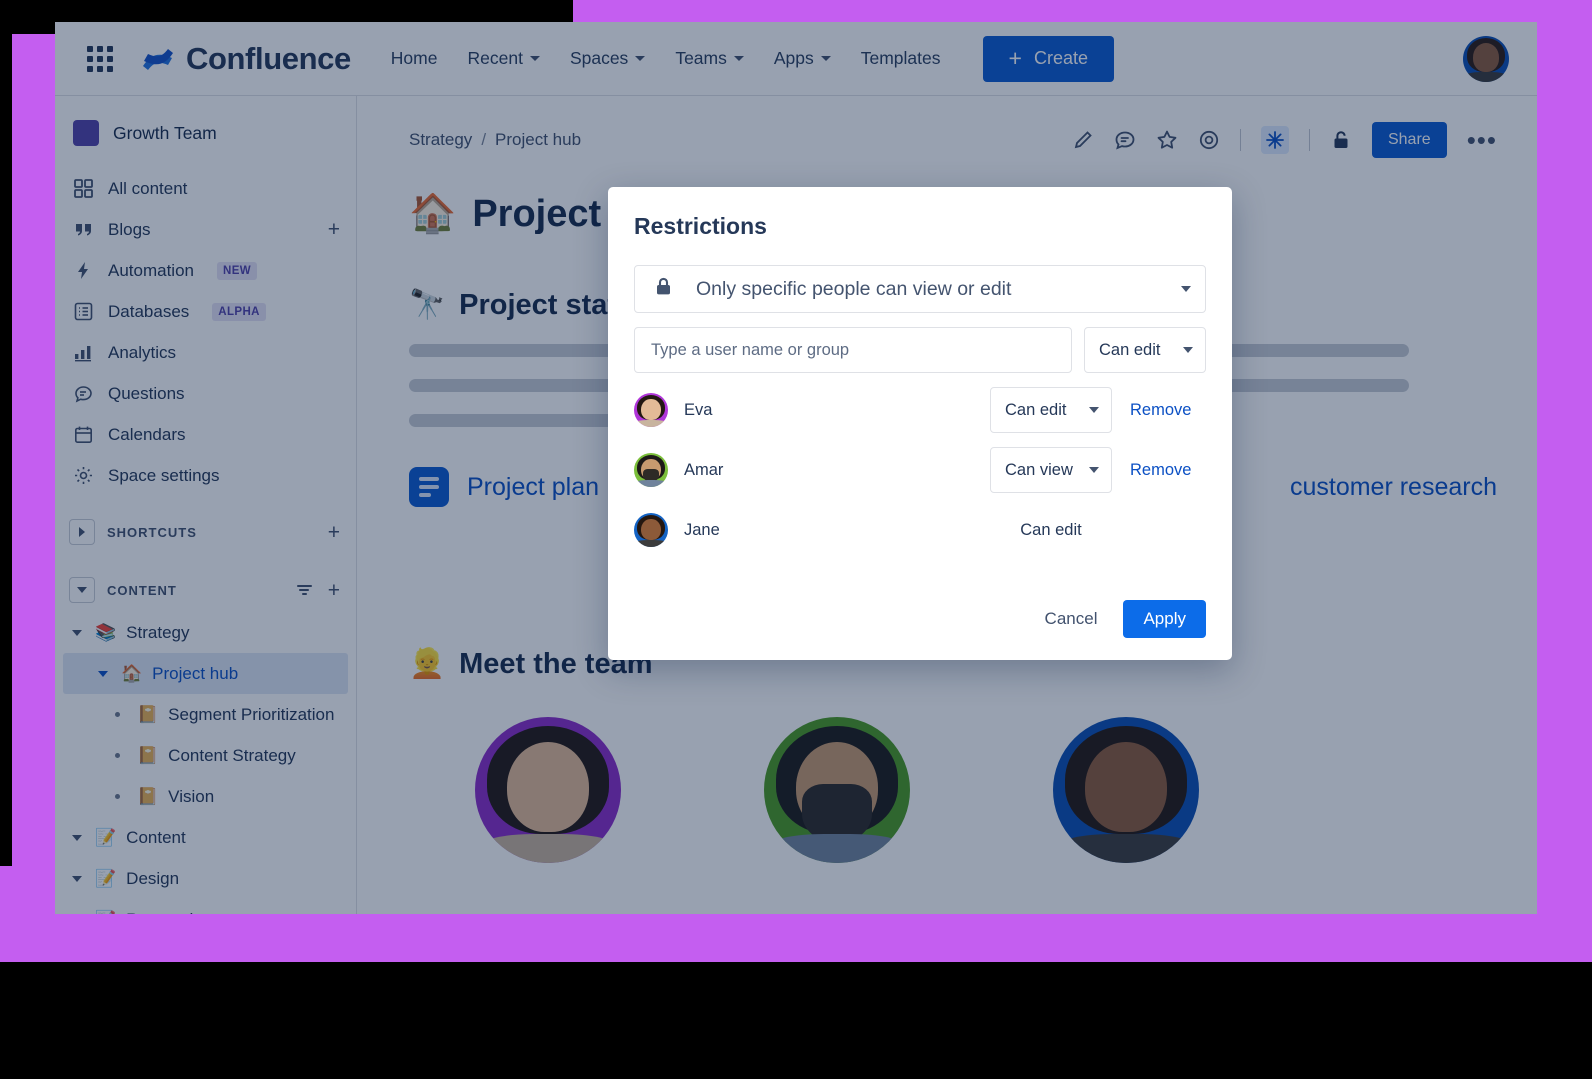 Image resolution: width=1592 pixels, height=1079 pixels. What do you see at coordinates (205, 673) in the screenshot?
I see `tree-item-project-hub: 🏠 Project hub` at bounding box center [205, 673].